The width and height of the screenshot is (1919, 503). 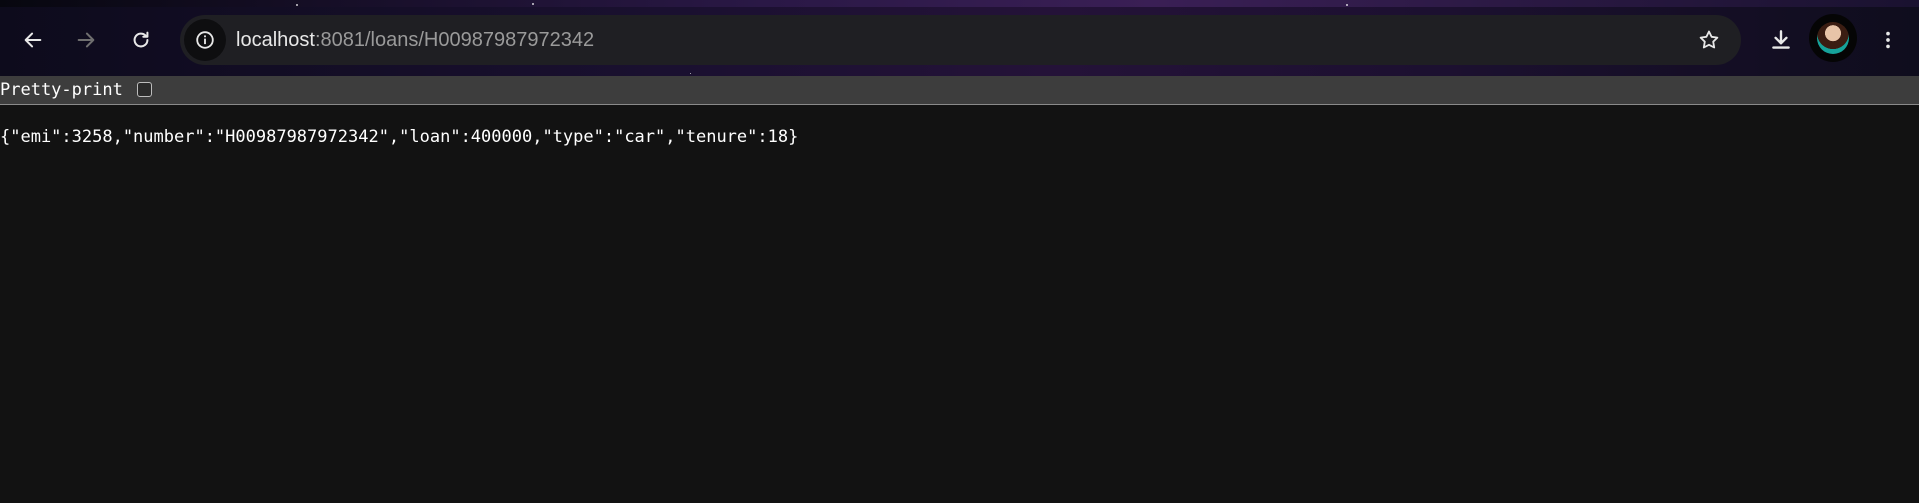 I want to click on address-bar: localhost:8081/loans/H00987987972342, so click(x=960, y=40).